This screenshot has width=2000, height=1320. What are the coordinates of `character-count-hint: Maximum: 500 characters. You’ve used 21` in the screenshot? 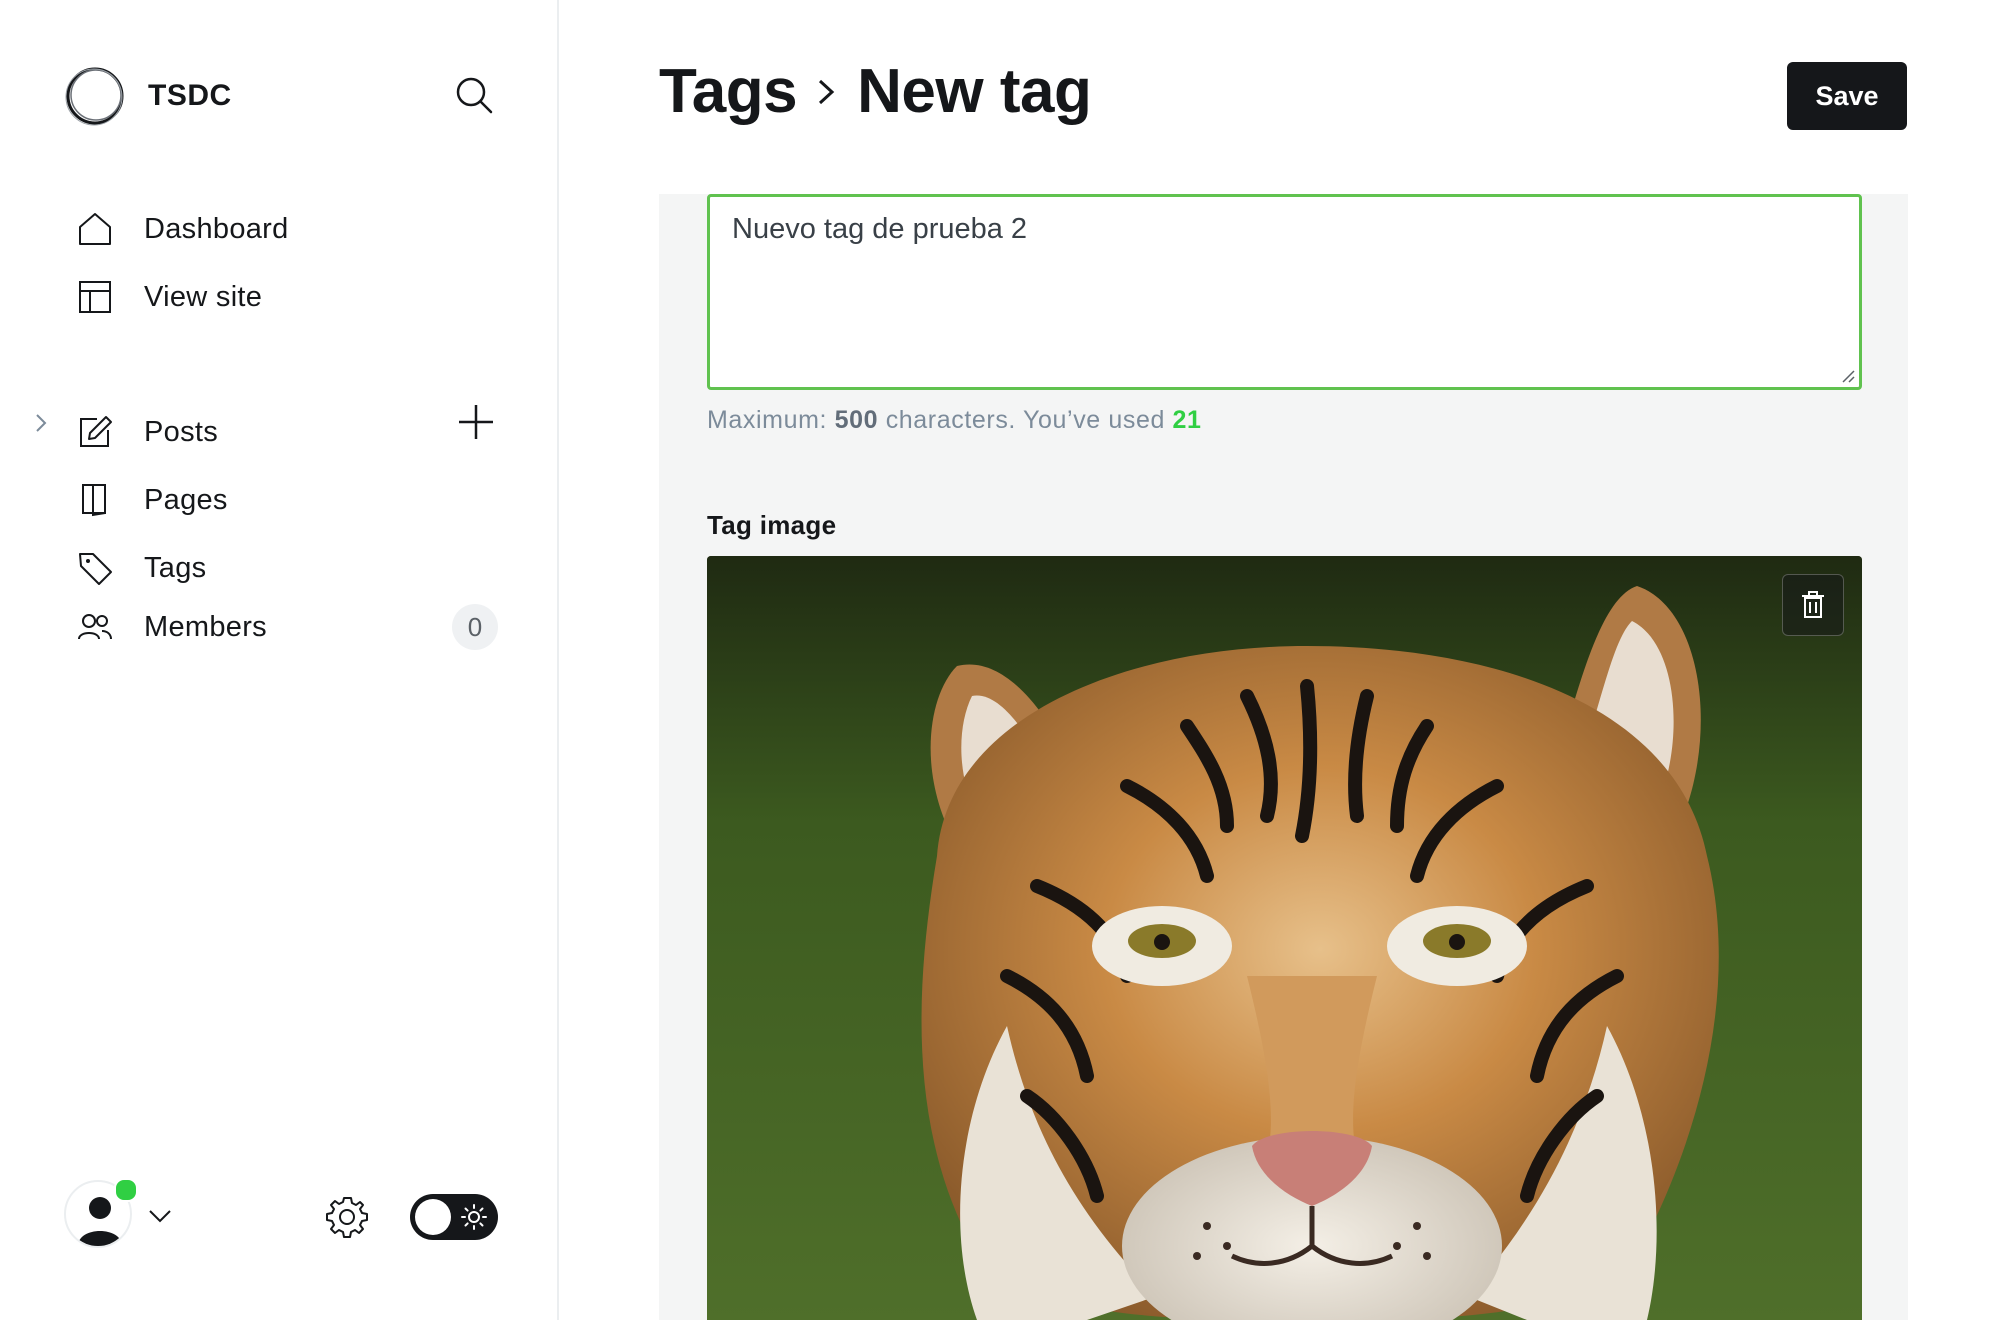 It's located at (954, 420).